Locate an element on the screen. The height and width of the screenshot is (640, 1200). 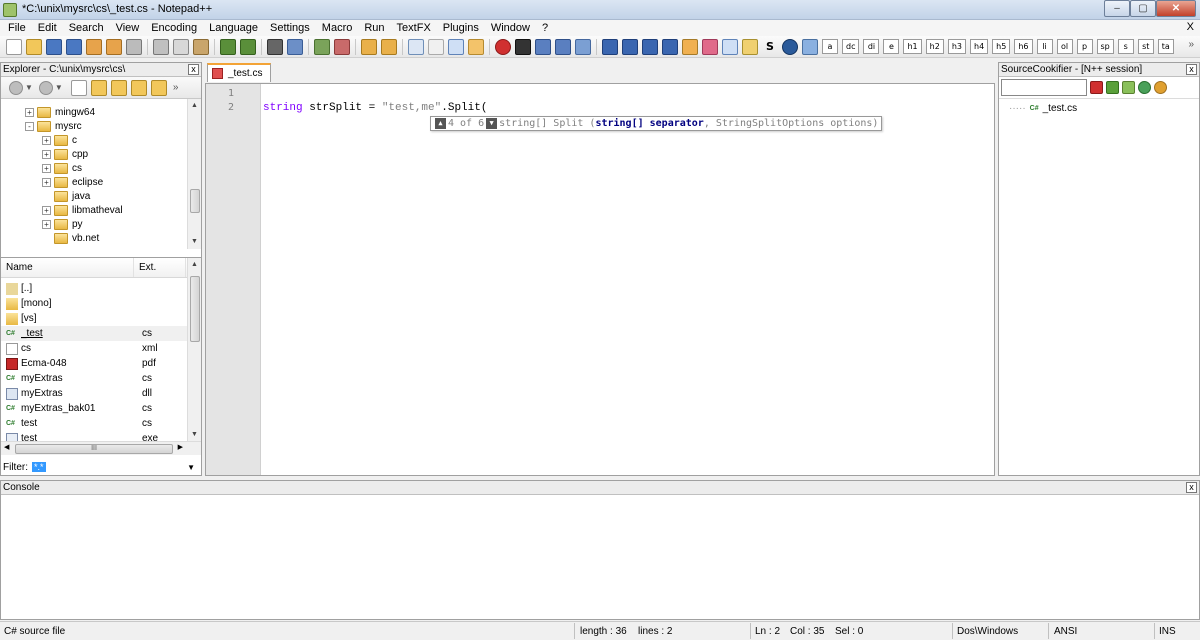
heart-icon is located at coordinates (710, 46).